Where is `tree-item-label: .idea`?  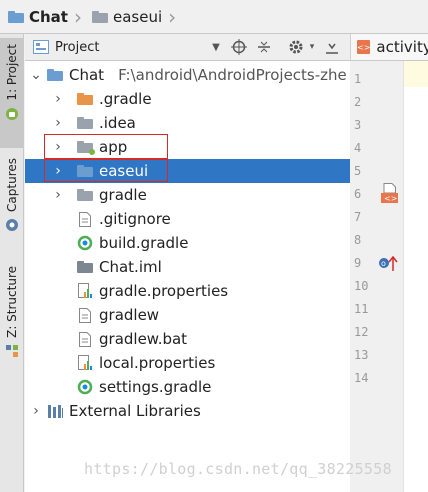 tree-item-label: .idea is located at coordinates (117, 123).